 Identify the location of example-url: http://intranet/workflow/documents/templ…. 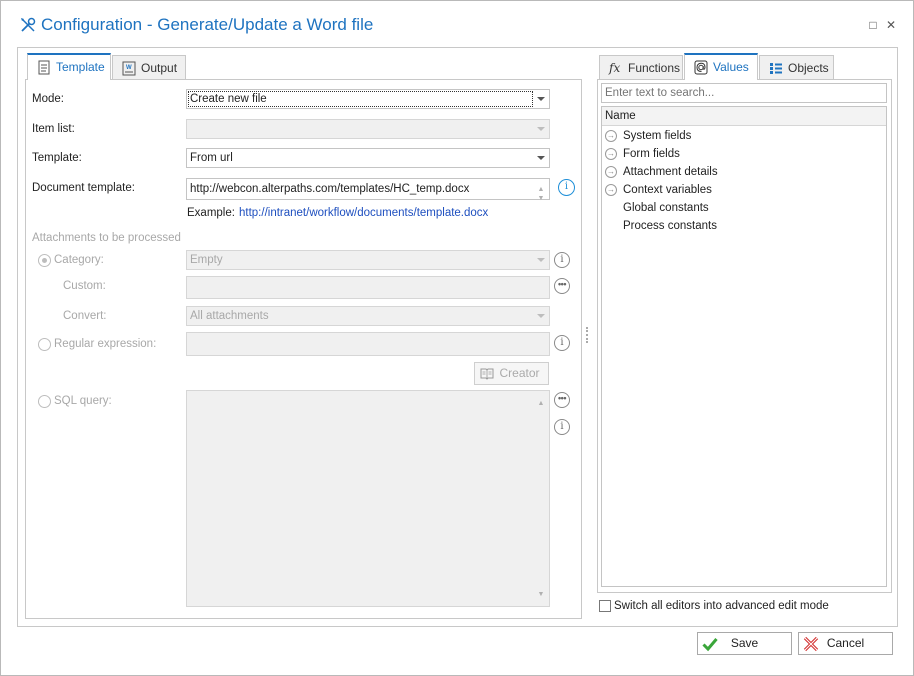
(364, 213).